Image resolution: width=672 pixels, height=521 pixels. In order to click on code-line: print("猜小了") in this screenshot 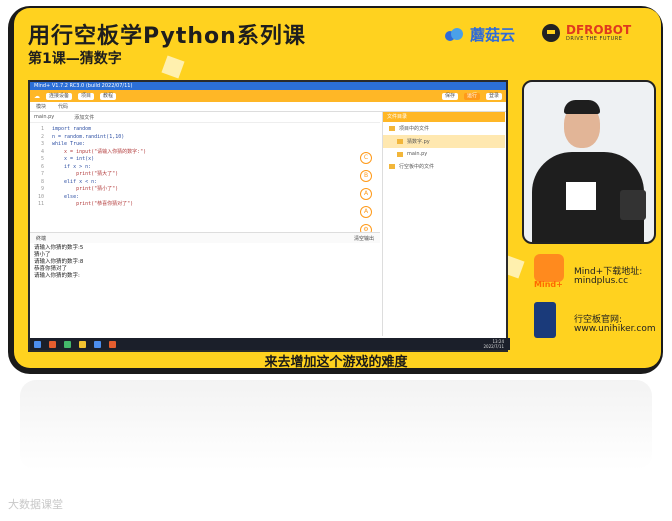, I will do `click(85, 190)`.